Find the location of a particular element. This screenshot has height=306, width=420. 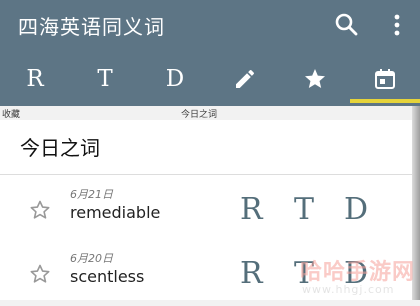

page-label-strip: 收藏 今日之词 is located at coordinates (210, 113).